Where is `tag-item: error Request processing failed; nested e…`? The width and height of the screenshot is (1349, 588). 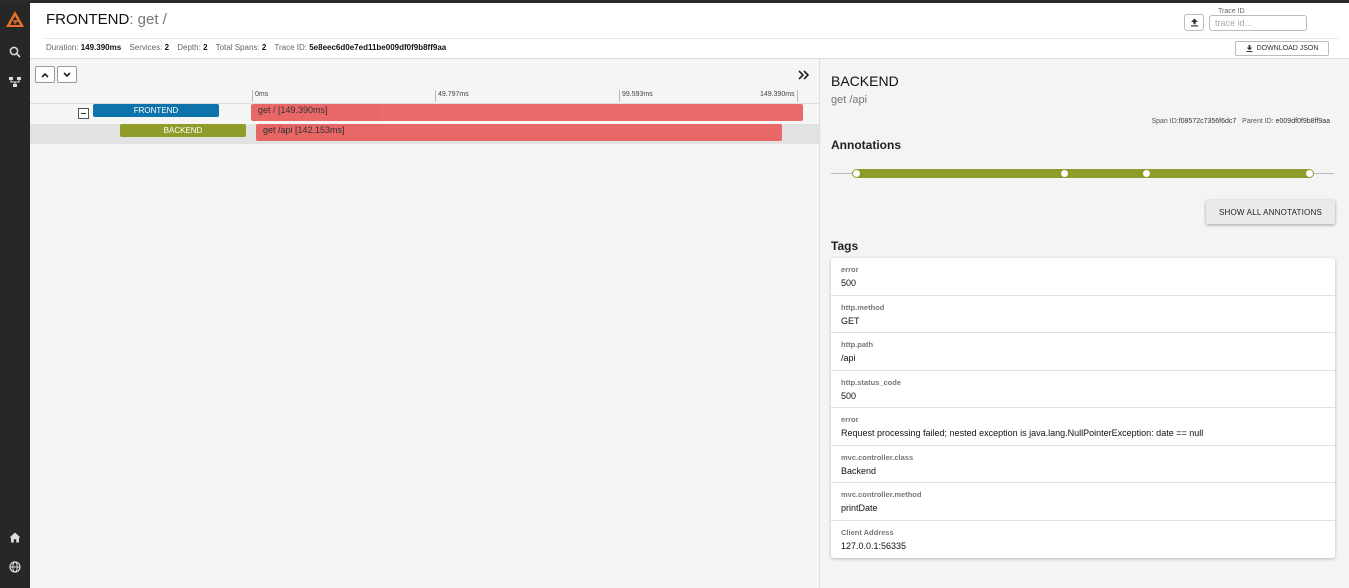 tag-item: error Request processing failed; nested e… is located at coordinates (1083, 427).